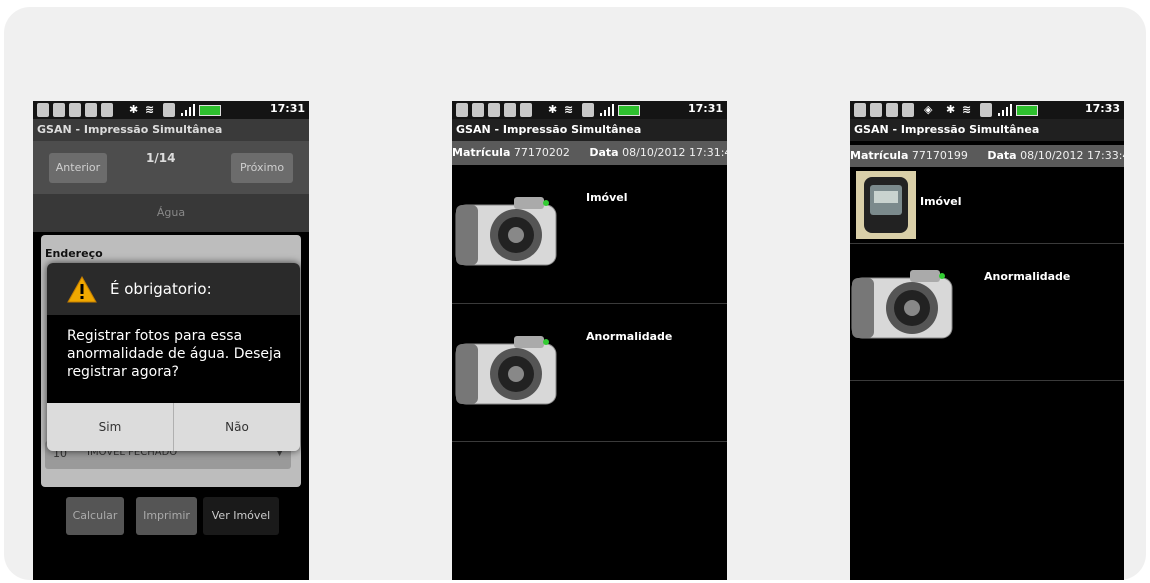 This screenshot has height=583, width=1150. Describe the element at coordinates (1072, 155) in the screenshot. I see `date-value: 08/10/2012 17:33:40` at that location.